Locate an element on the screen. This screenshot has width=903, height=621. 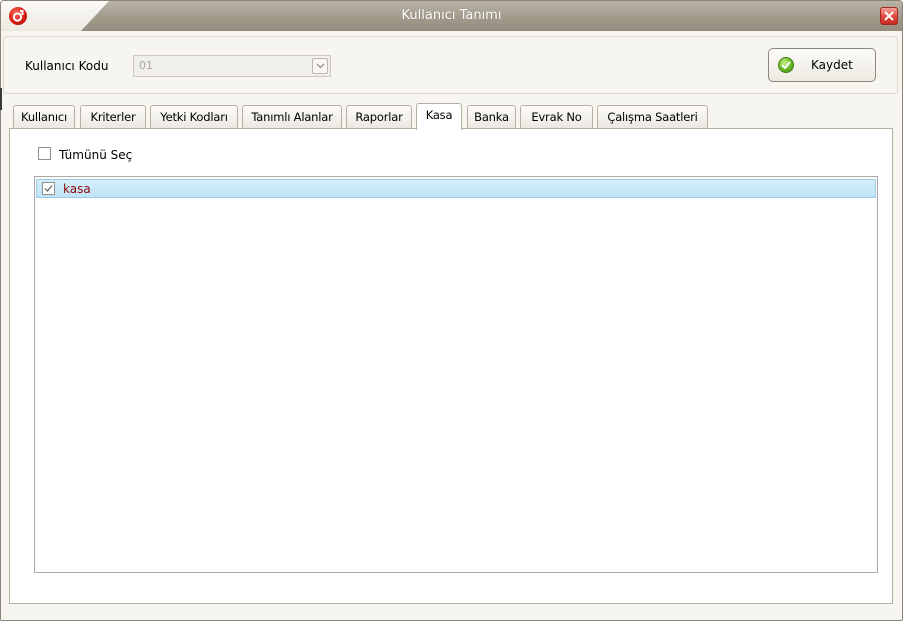
user-code-label: Kullanıcı Kodu is located at coordinates (67, 66).